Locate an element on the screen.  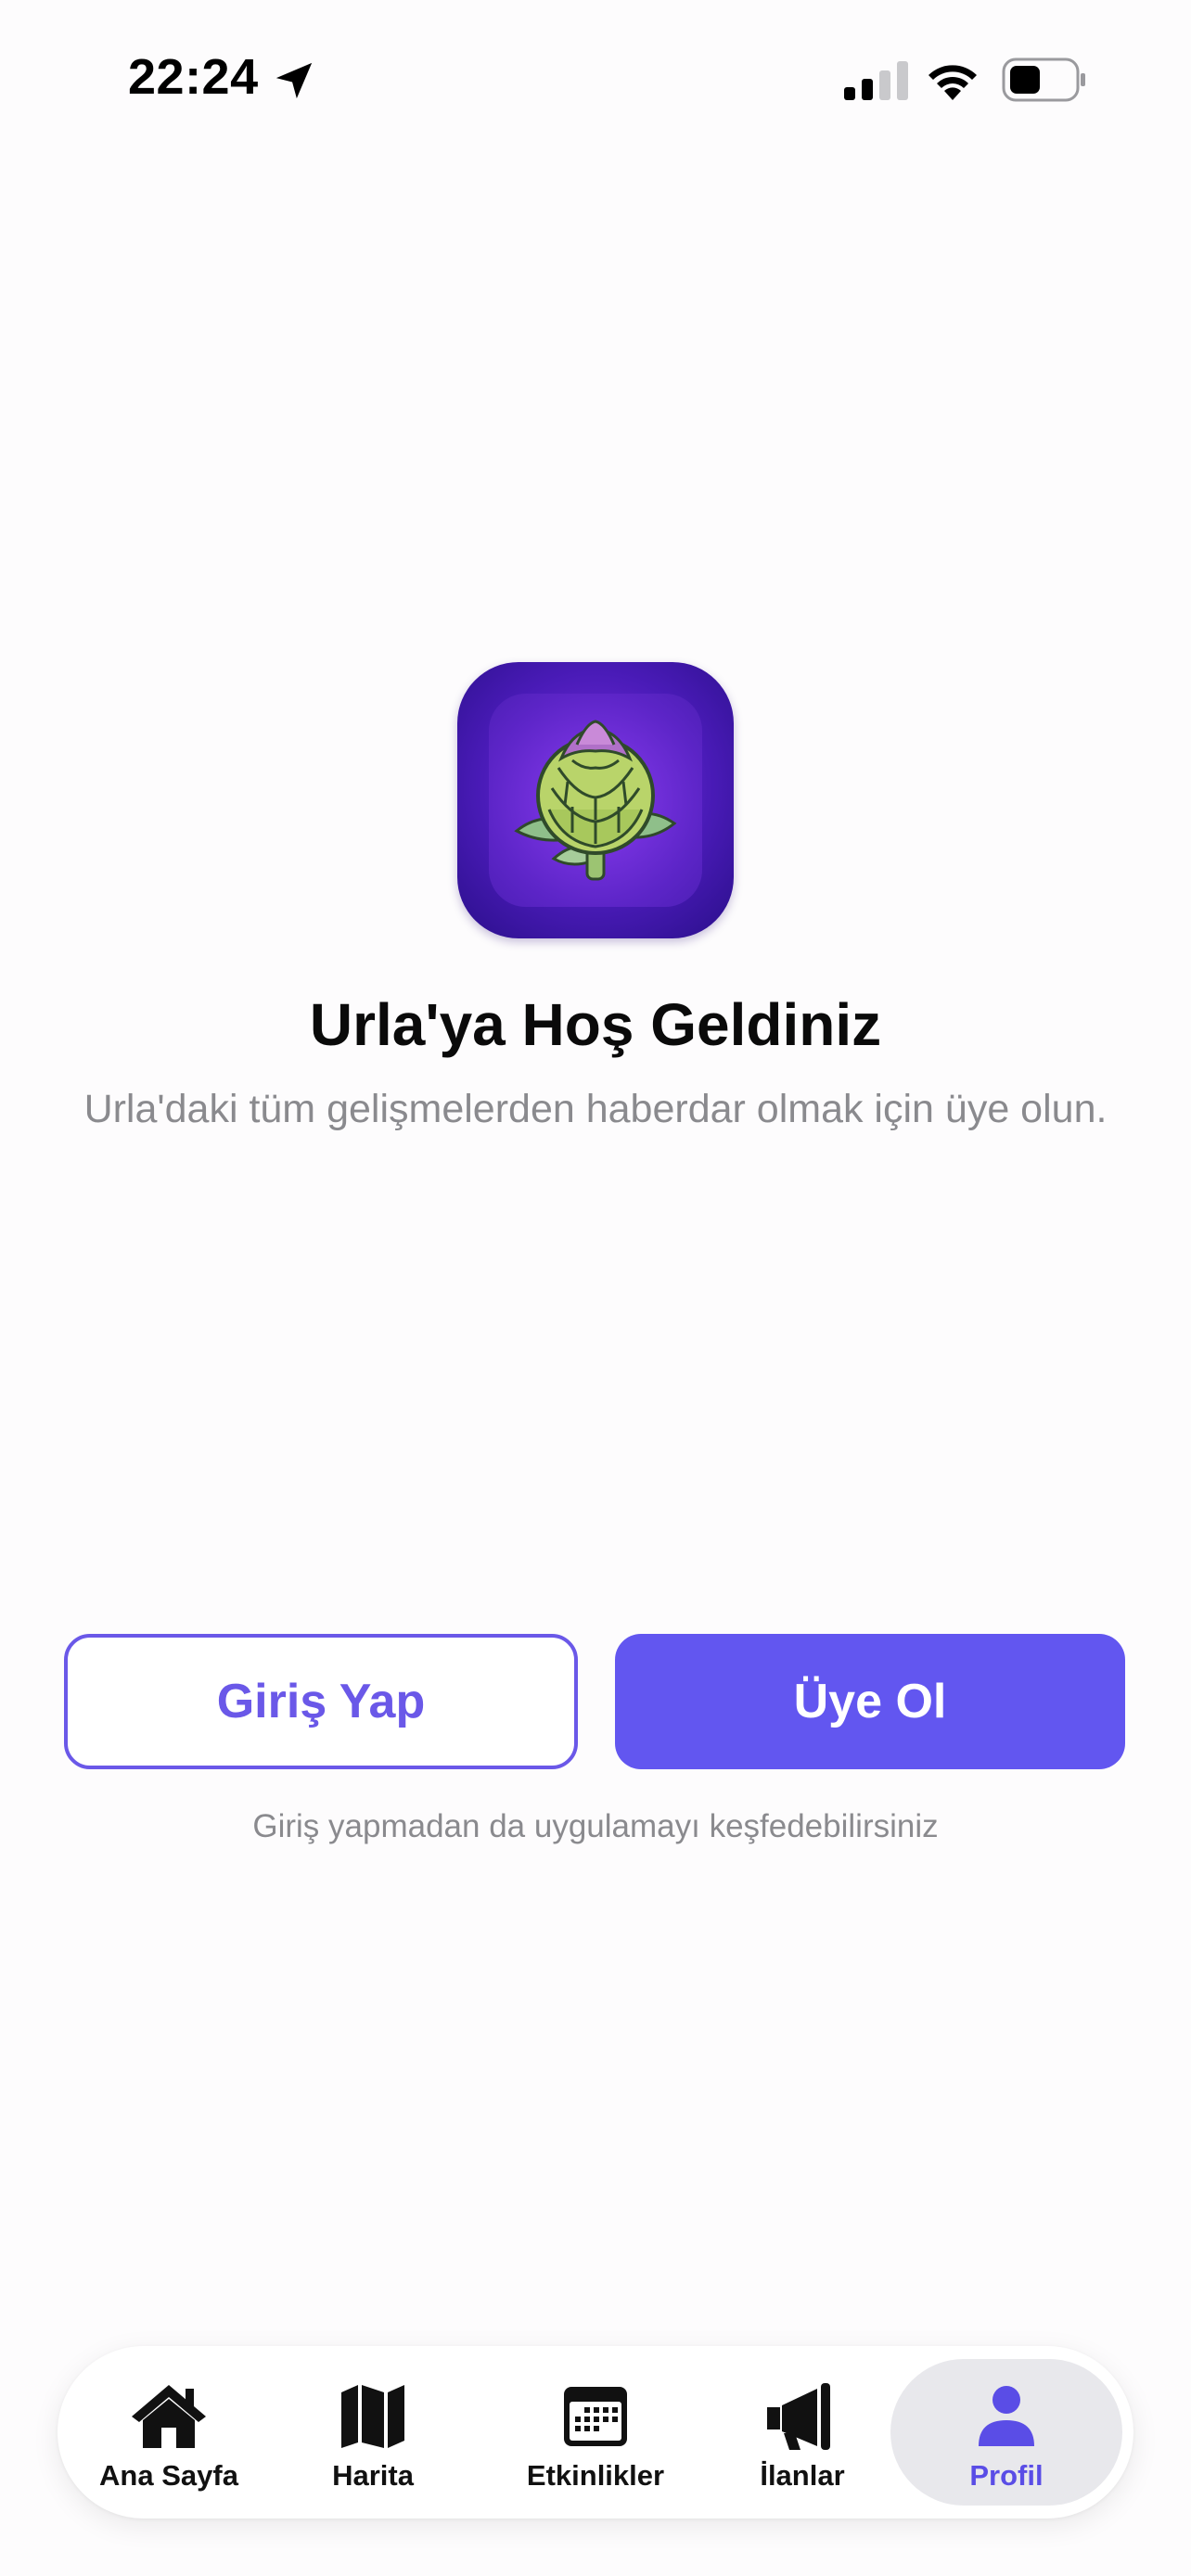
person-icon is located at coordinates (1007, 2416).